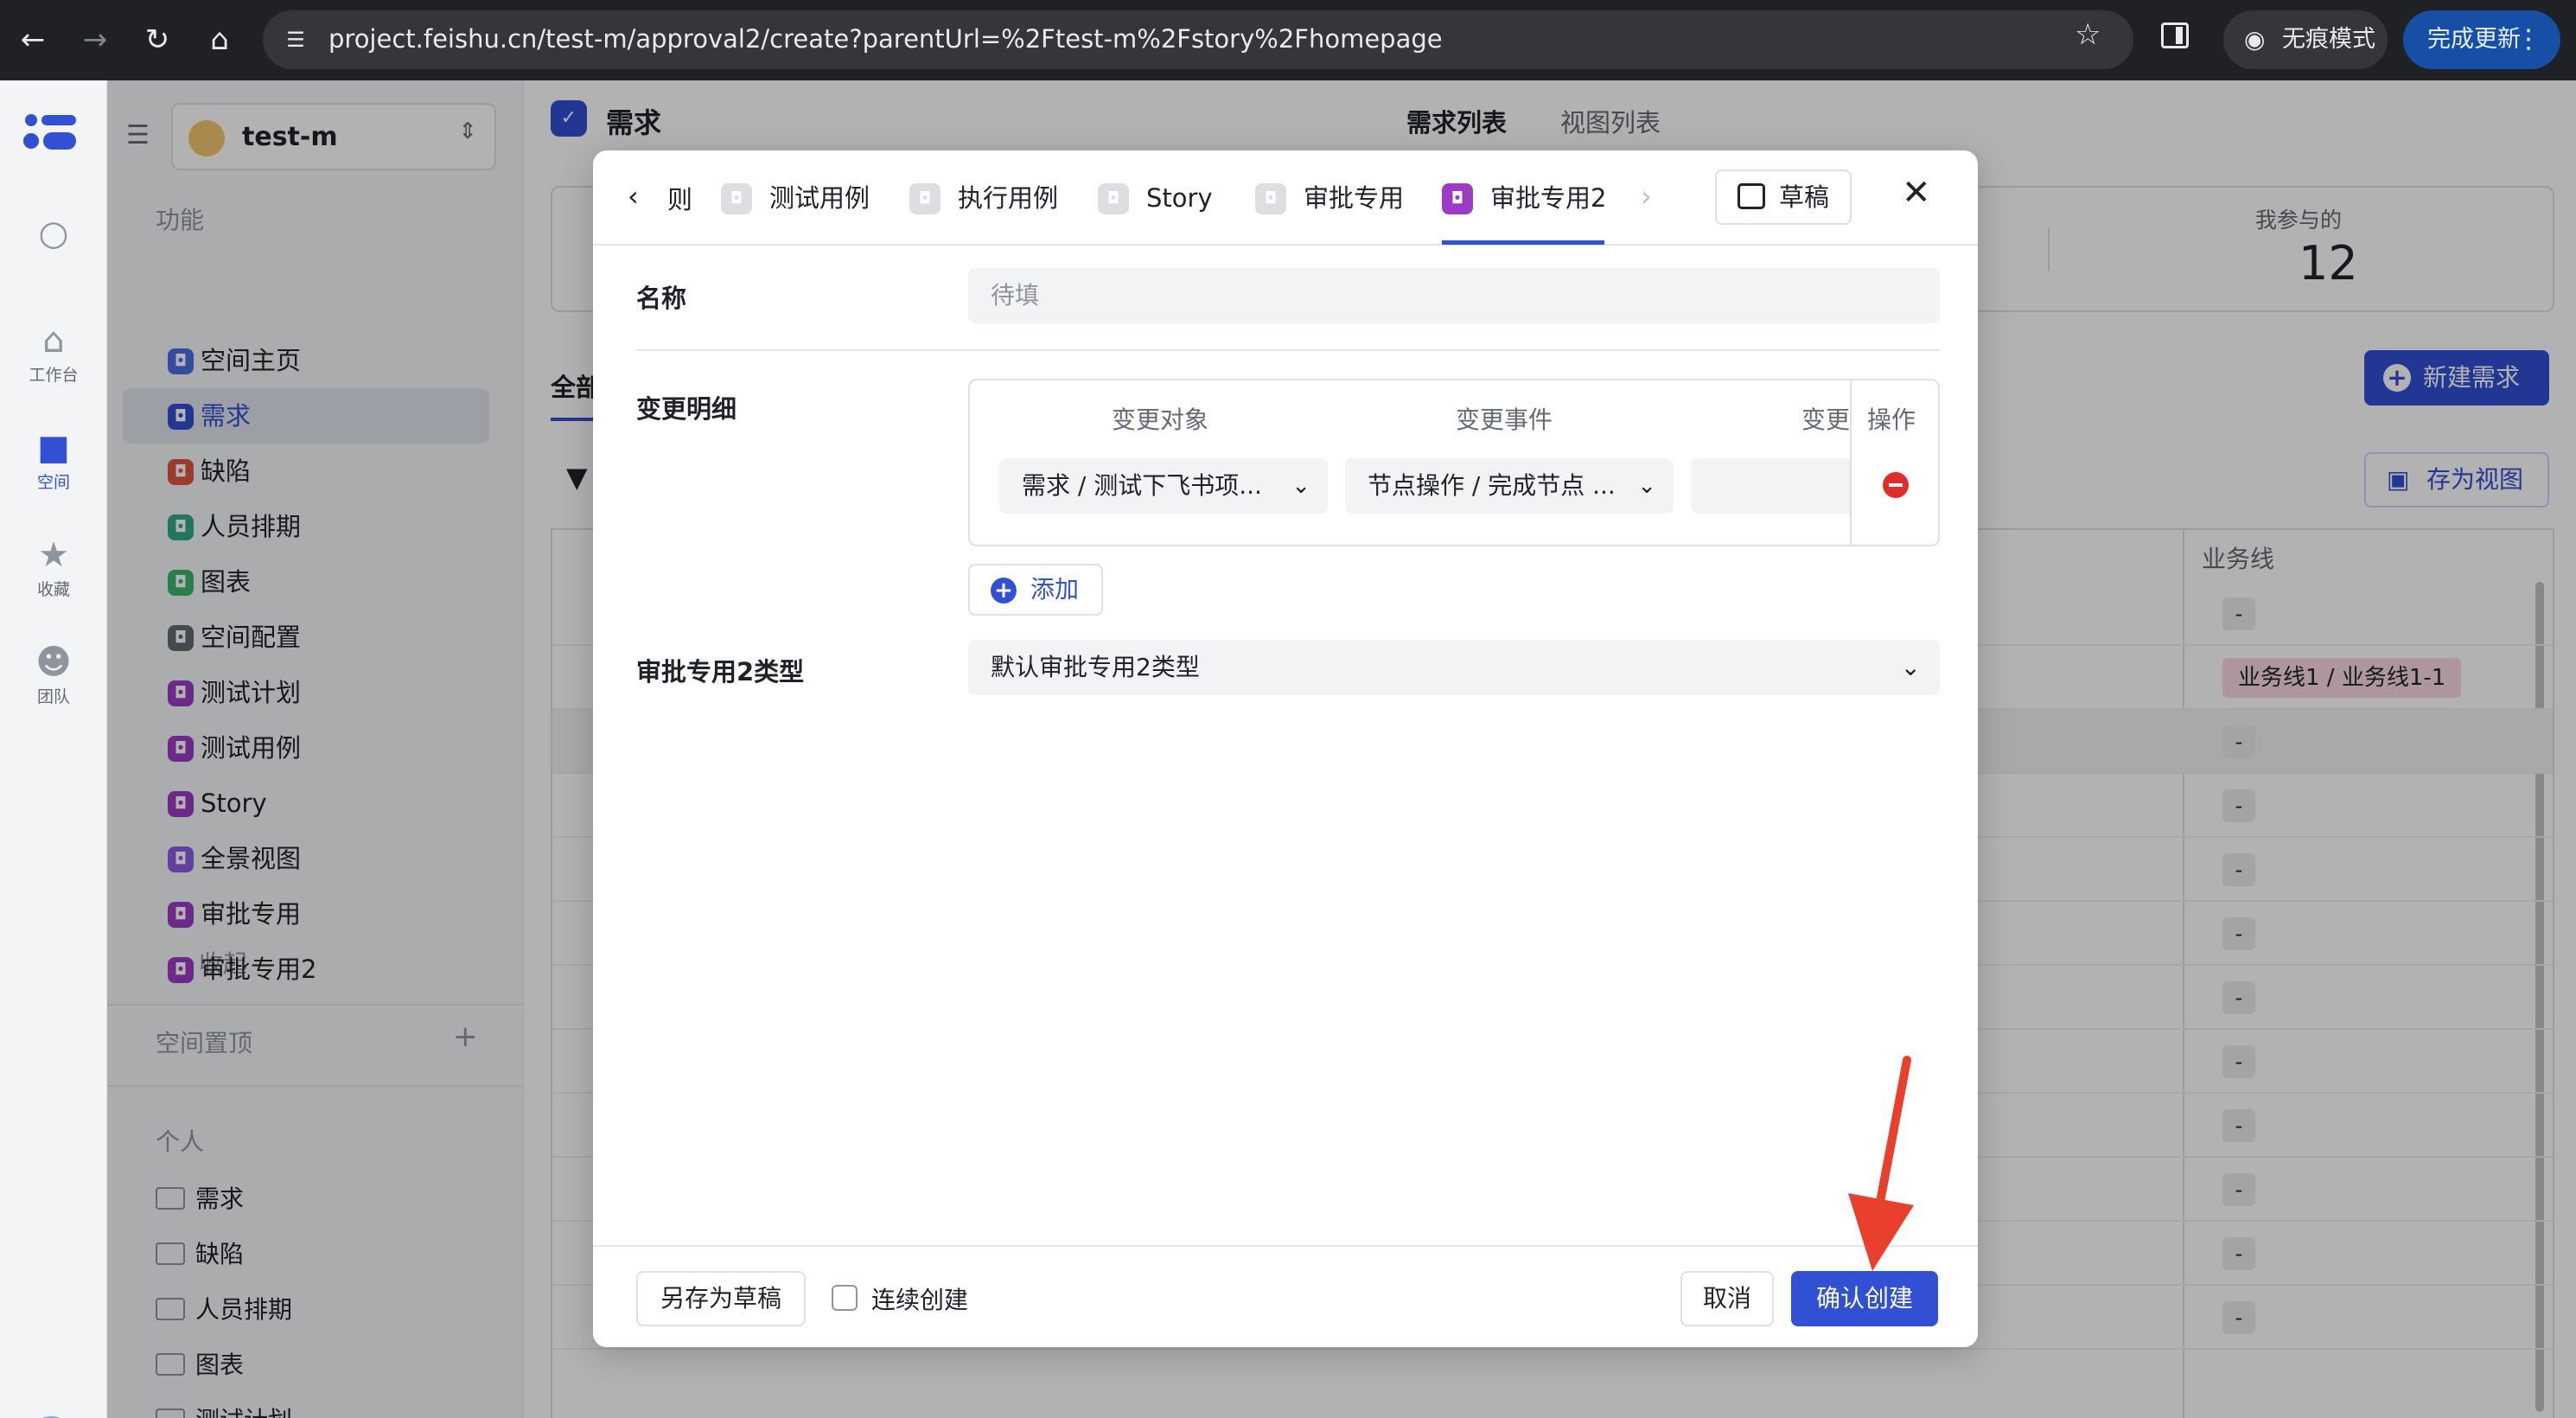 The image size is (2576, 1418). I want to click on update-button: 完成更新 ⋮, so click(2481, 39).